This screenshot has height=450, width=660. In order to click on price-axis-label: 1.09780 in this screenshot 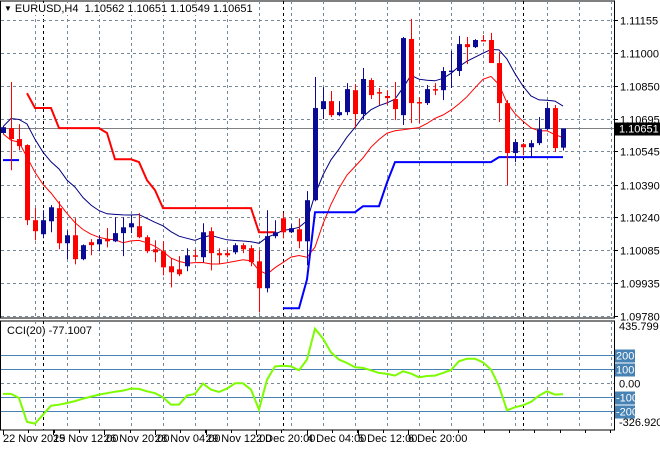, I will do `click(640, 318)`.